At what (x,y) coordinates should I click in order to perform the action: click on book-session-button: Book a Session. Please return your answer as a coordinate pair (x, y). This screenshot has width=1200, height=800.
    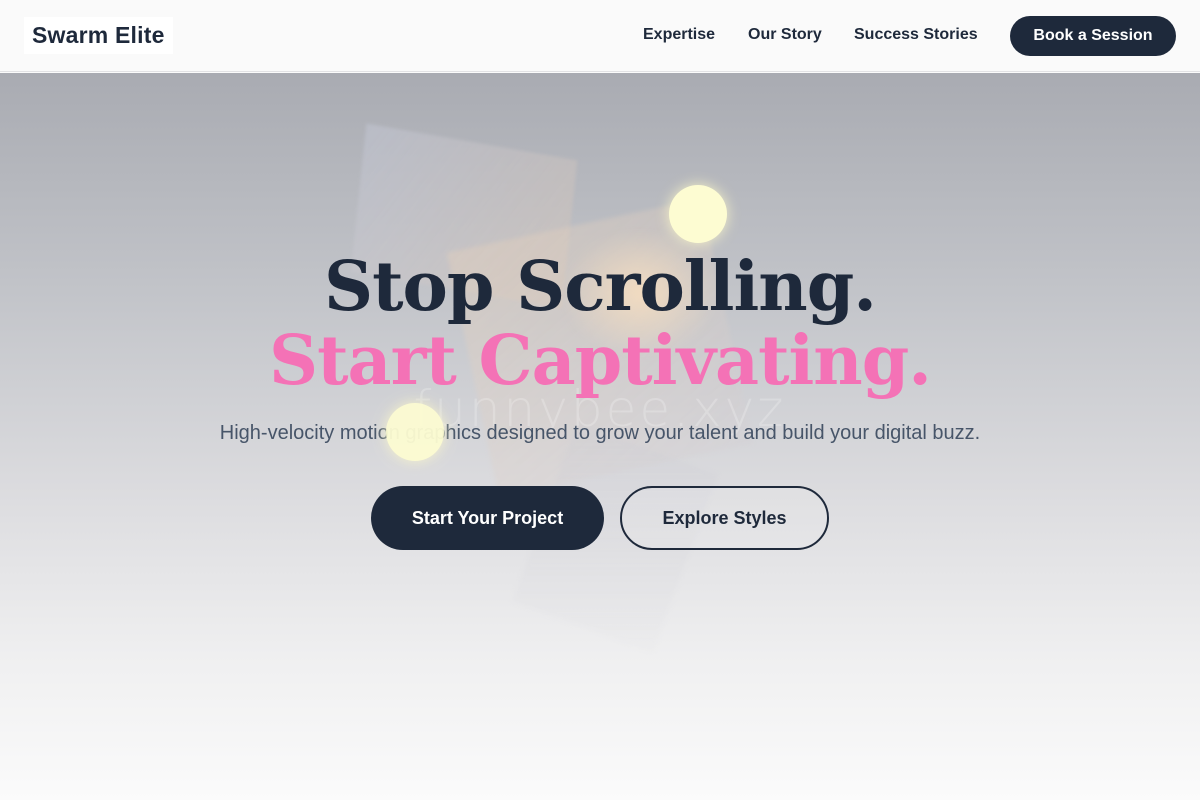
    Looking at the image, I should click on (1093, 36).